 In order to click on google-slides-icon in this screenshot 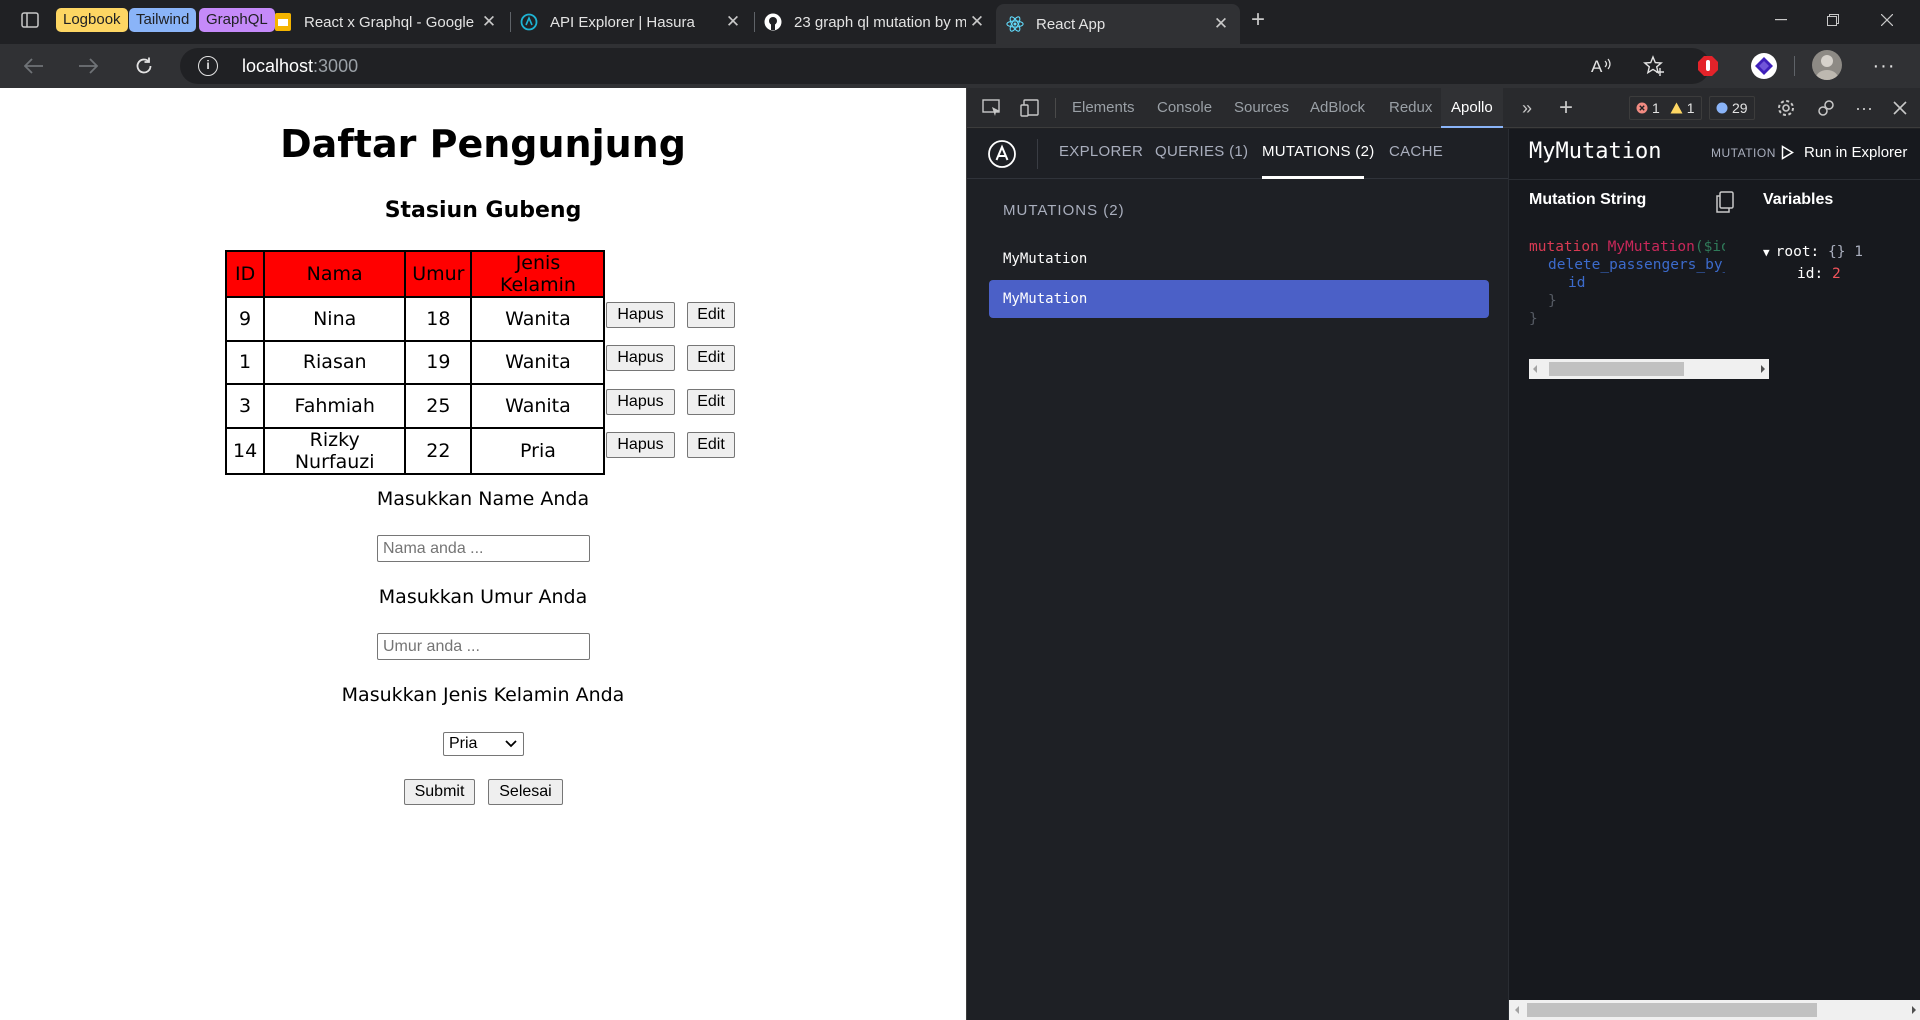, I will do `click(283, 22)`.